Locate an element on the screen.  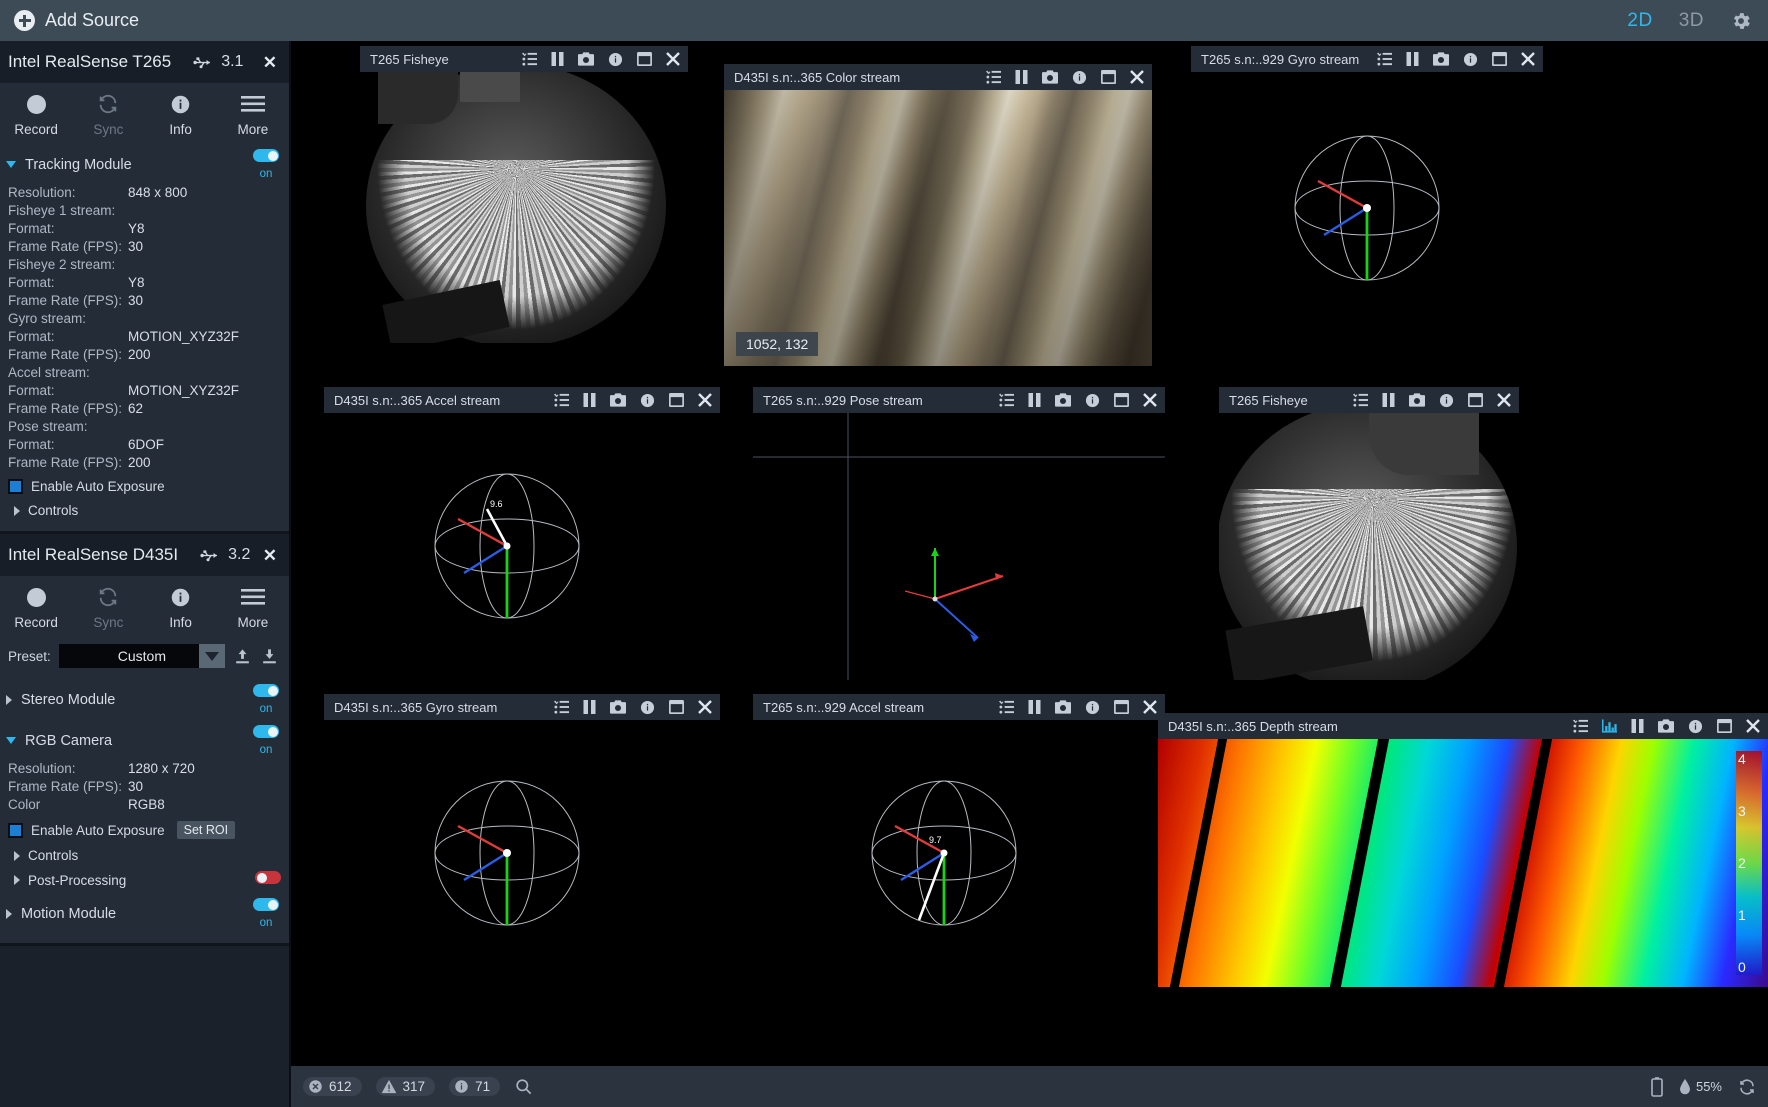
panel-body: 4 3 2 1 0 is located at coordinates (1463, 863).